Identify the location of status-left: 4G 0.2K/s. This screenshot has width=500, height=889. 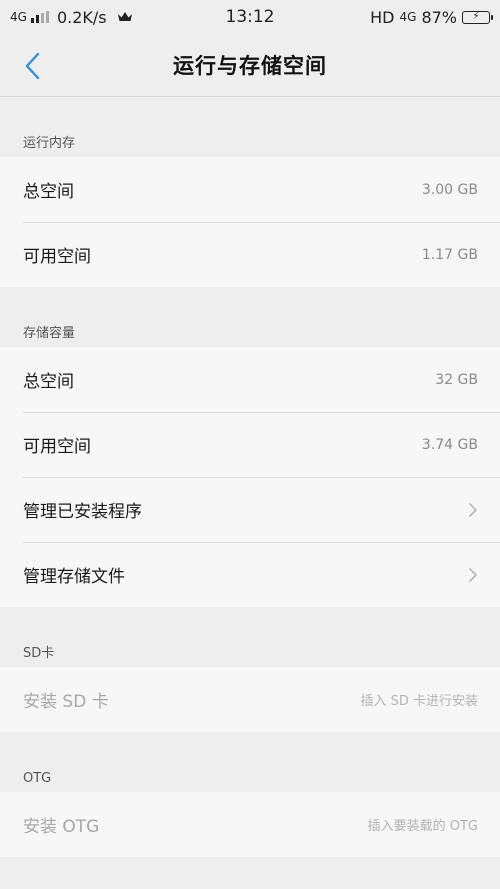
(71, 17).